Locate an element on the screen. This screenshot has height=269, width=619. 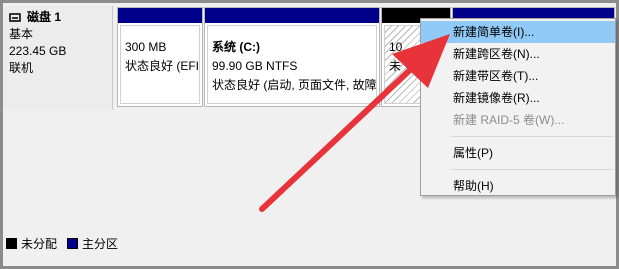
disk-status: 联机 is located at coordinates (21, 68).